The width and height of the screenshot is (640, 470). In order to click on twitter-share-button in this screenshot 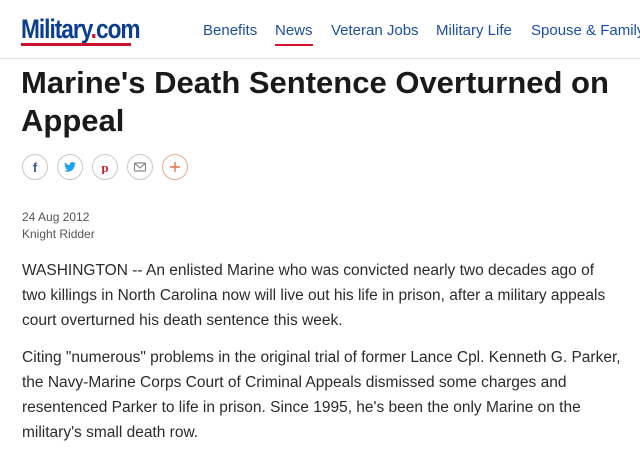, I will do `click(70, 167)`.